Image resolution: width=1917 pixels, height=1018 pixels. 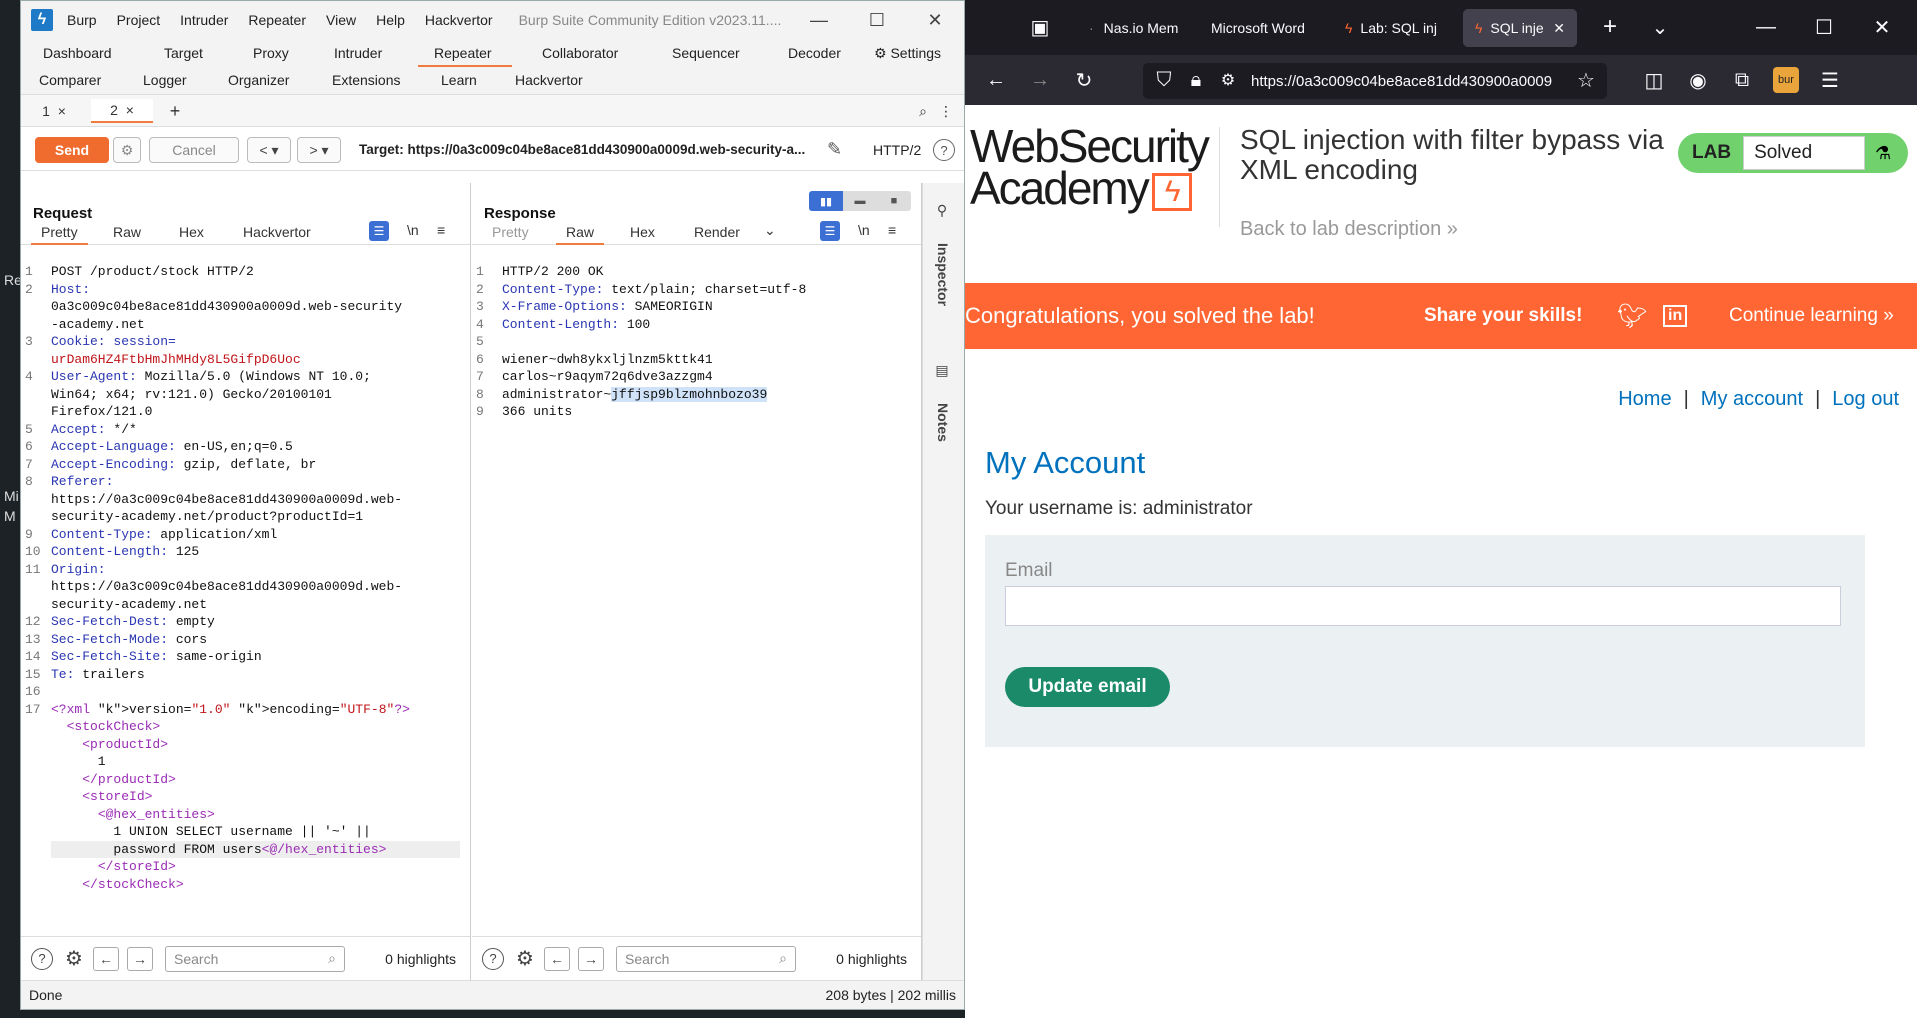 What do you see at coordinates (1865, 399) in the screenshot?
I see `nav-logout-link: Log out` at bounding box center [1865, 399].